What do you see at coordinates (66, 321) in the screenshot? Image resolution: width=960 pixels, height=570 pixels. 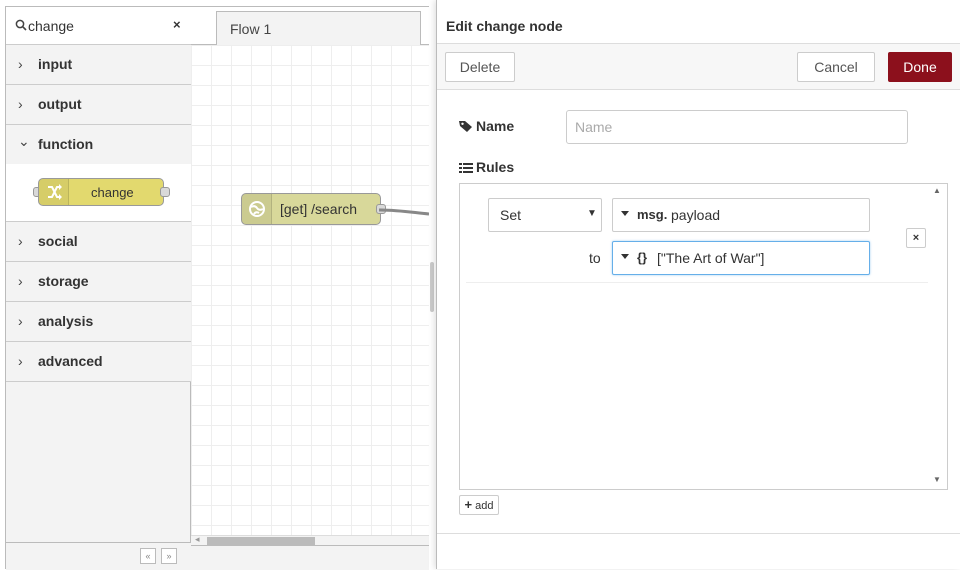 I see `category-label: analysis` at bounding box center [66, 321].